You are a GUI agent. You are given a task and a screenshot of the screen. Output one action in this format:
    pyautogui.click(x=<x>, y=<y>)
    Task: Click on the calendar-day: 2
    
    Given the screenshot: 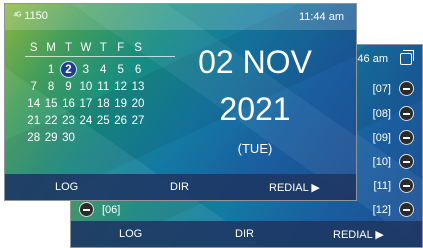 What is the action you would take?
    pyautogui.click(x=68, y=69)
    